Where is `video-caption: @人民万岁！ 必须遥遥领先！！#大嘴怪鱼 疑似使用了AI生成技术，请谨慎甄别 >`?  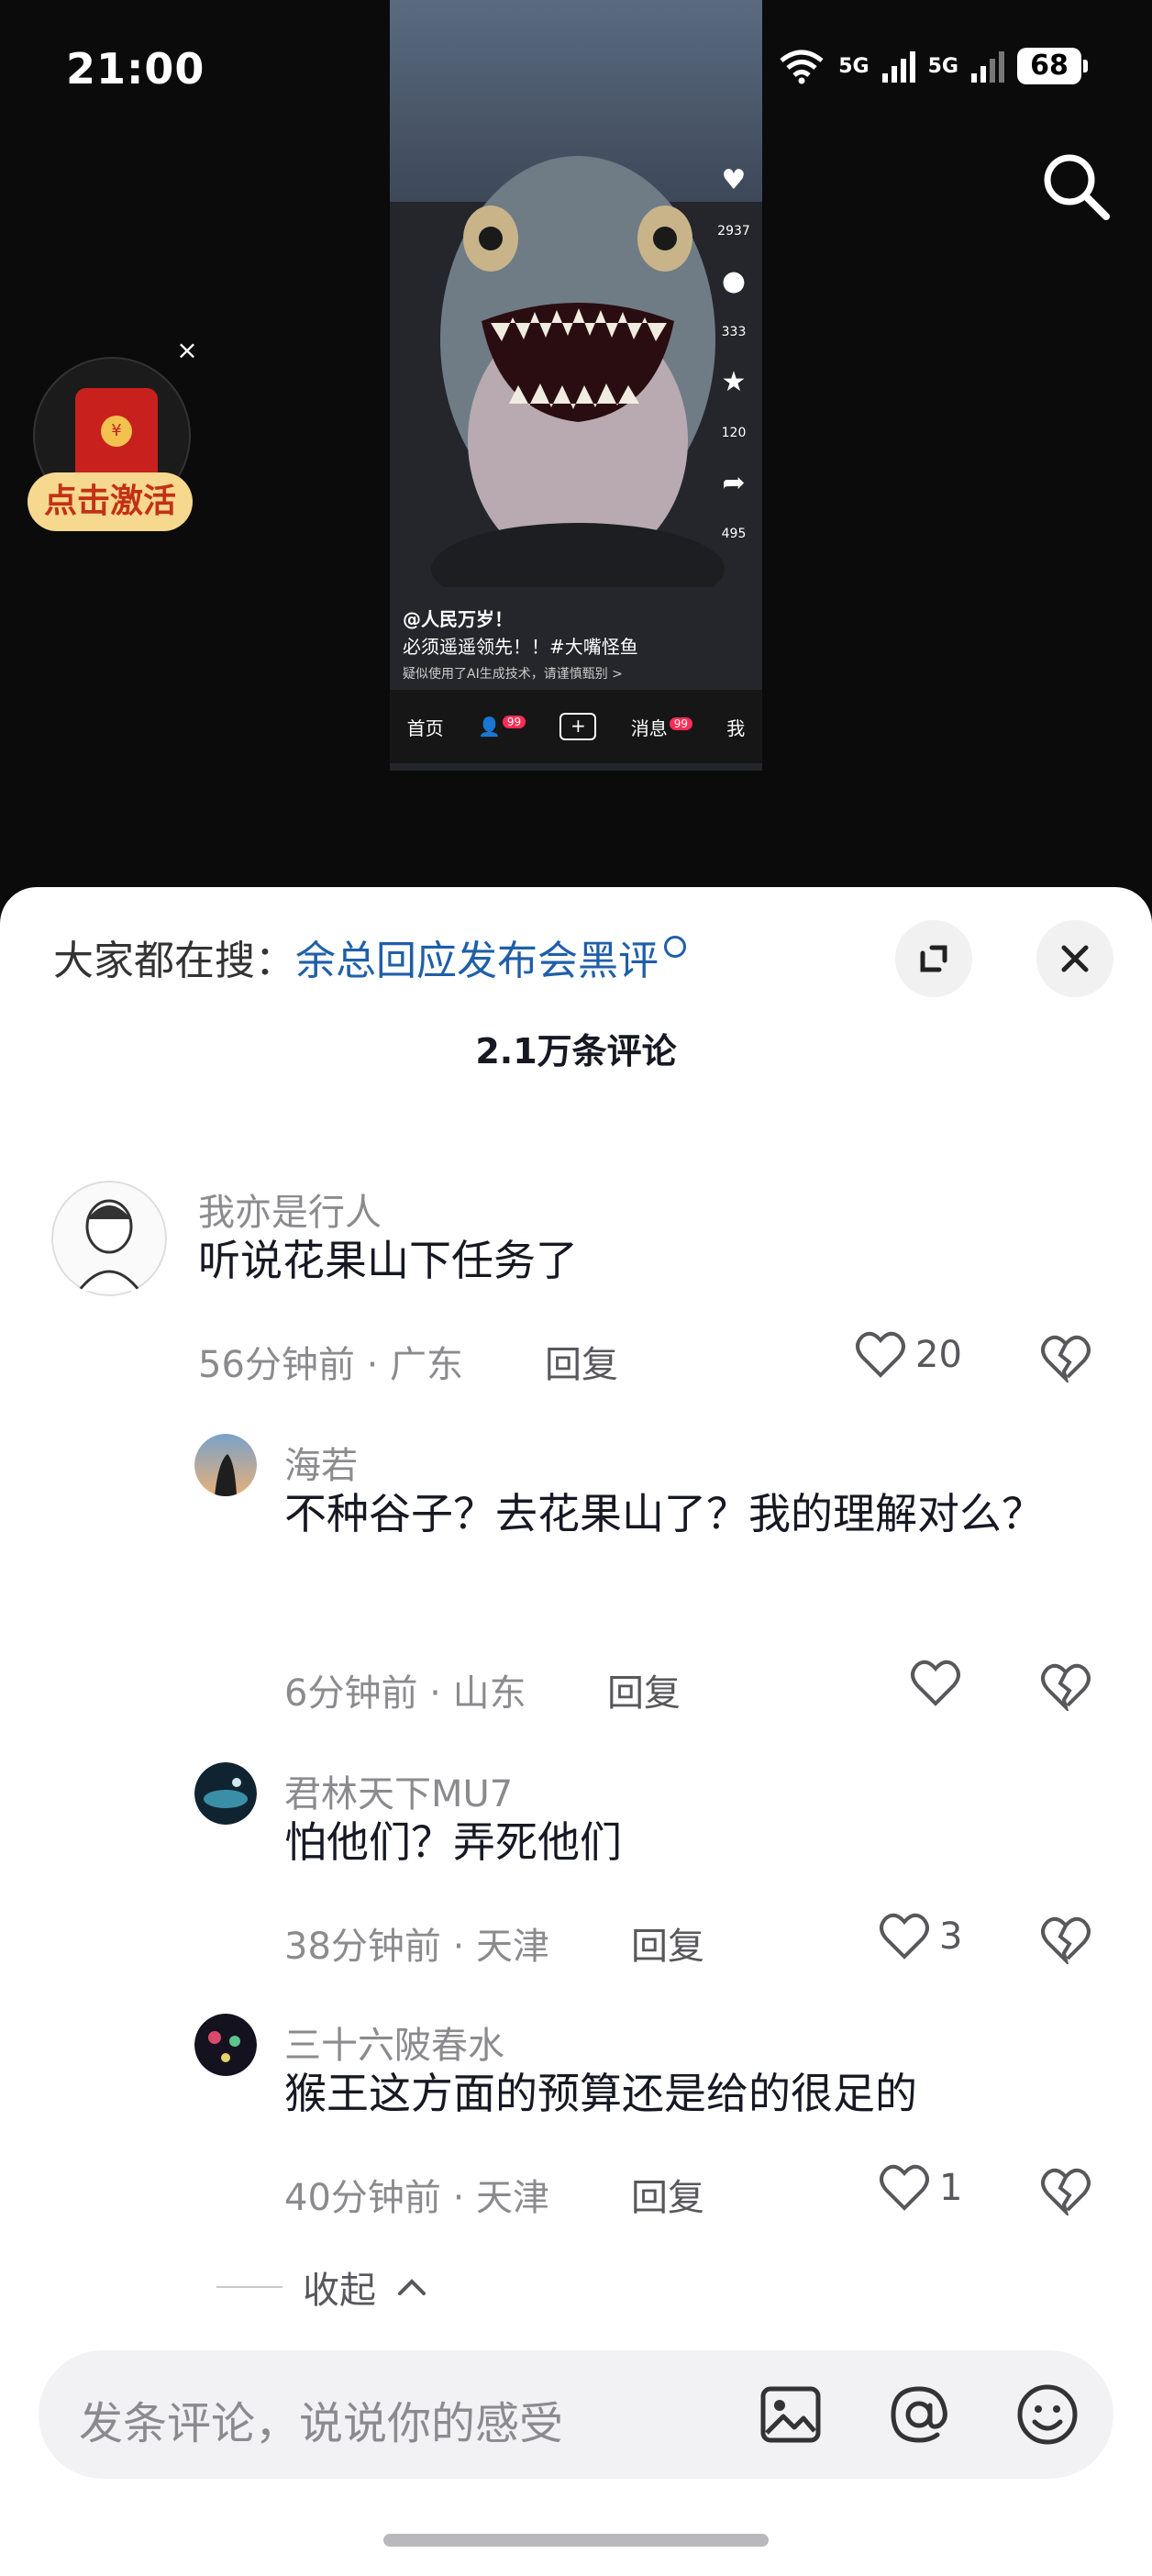 video-caption: @人民万岁！ 必须遥遥领先！！#大嘴怪鱼 疑似使用了AI生成技术，请谨慎甄别 > is located at coordinates (549, 646).